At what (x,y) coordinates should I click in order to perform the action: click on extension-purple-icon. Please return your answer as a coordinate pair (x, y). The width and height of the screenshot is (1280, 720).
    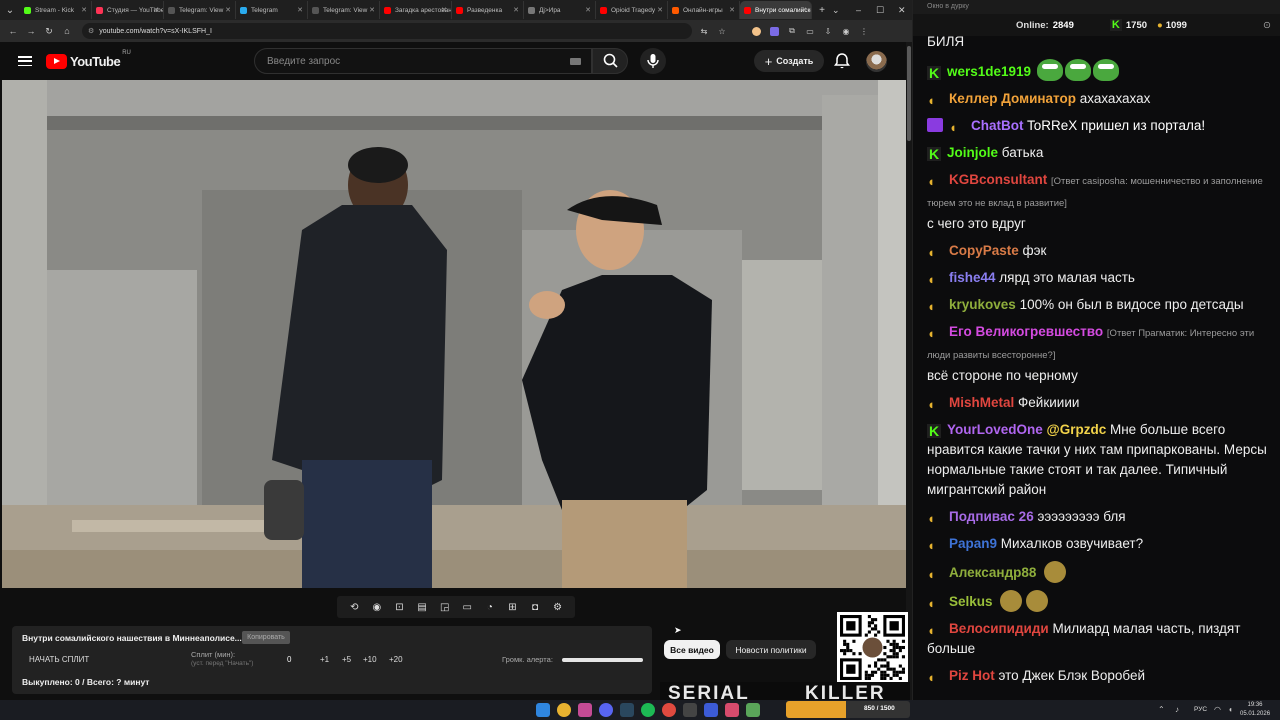
    Looking at the image, I should click on (774, 31).